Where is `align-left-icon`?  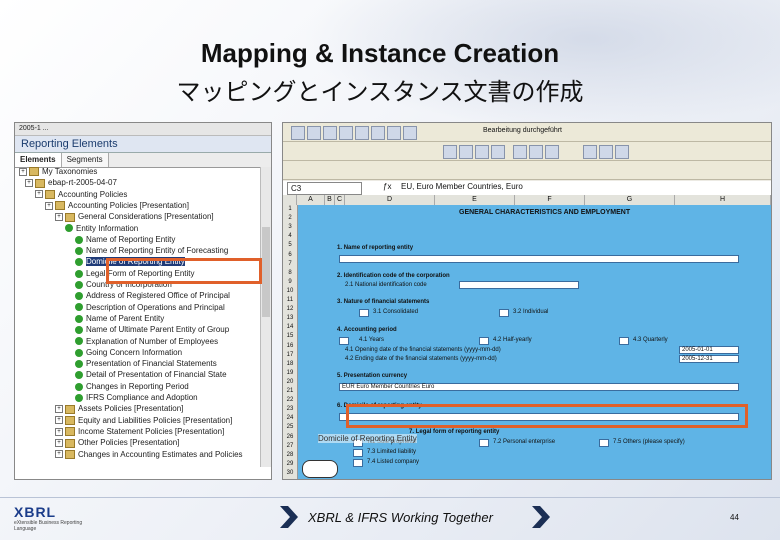 align-left-icon is located at coordinates (520, 152).